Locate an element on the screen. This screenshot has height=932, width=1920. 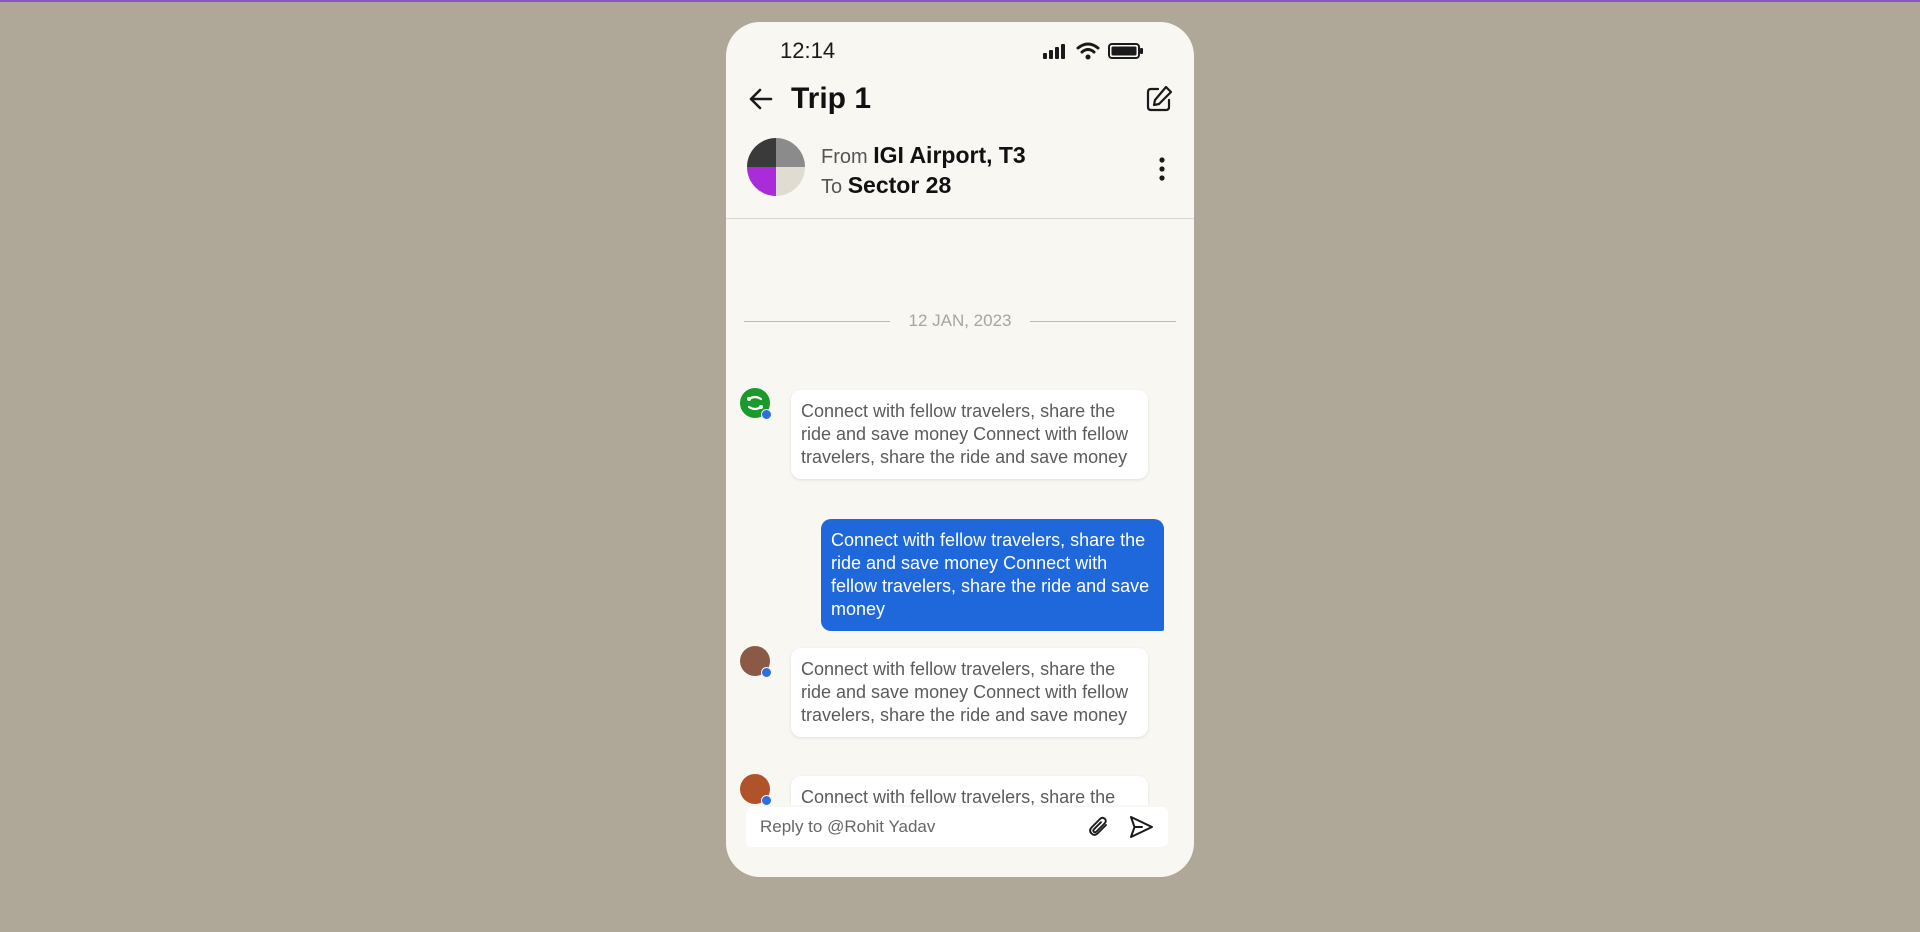
from-label: From is located at coordinates (844, 157).